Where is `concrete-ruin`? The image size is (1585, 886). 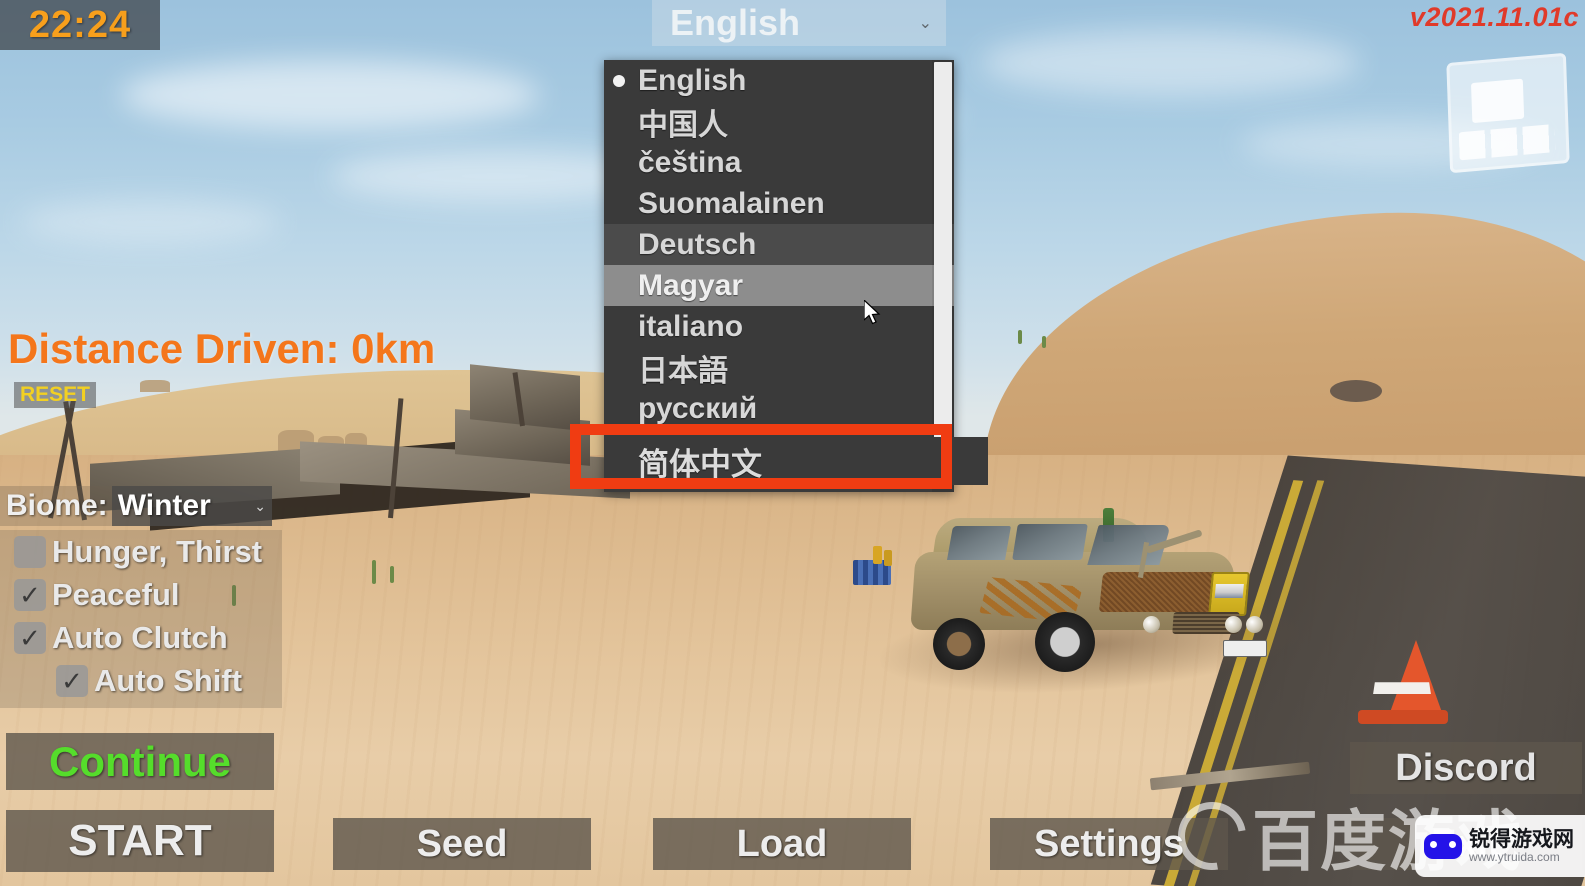 concrete-ruin is located at coordinates (525, 397).